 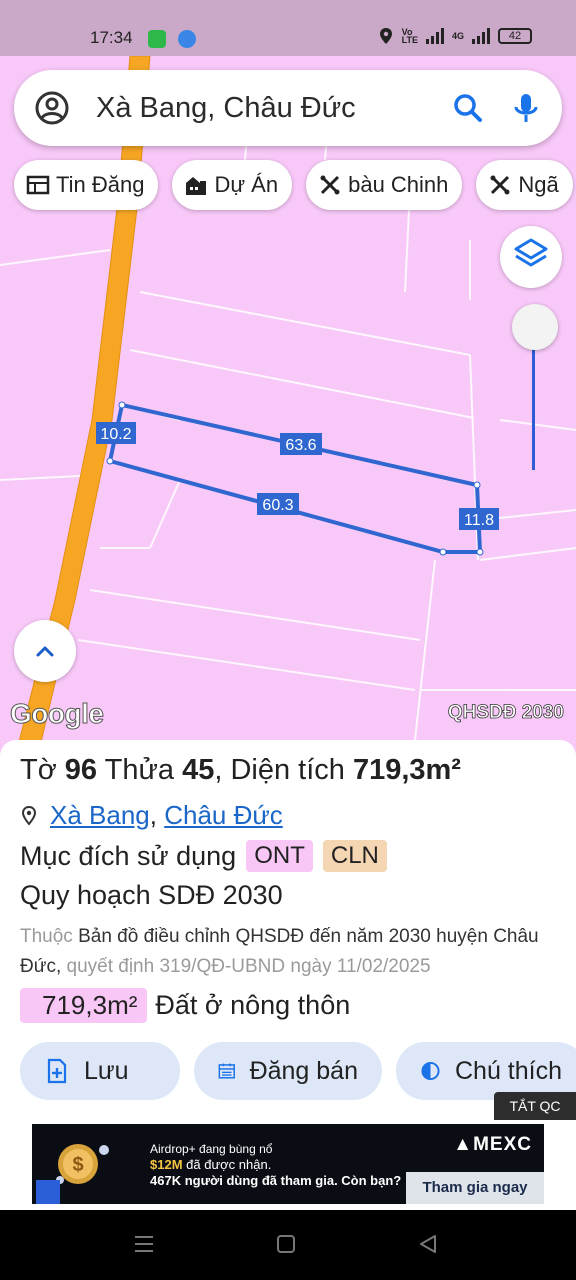 What do you see at coordinates (157, 39) in the screenshot?
I see `app-notification-icon` at bounding box center [157, 39].